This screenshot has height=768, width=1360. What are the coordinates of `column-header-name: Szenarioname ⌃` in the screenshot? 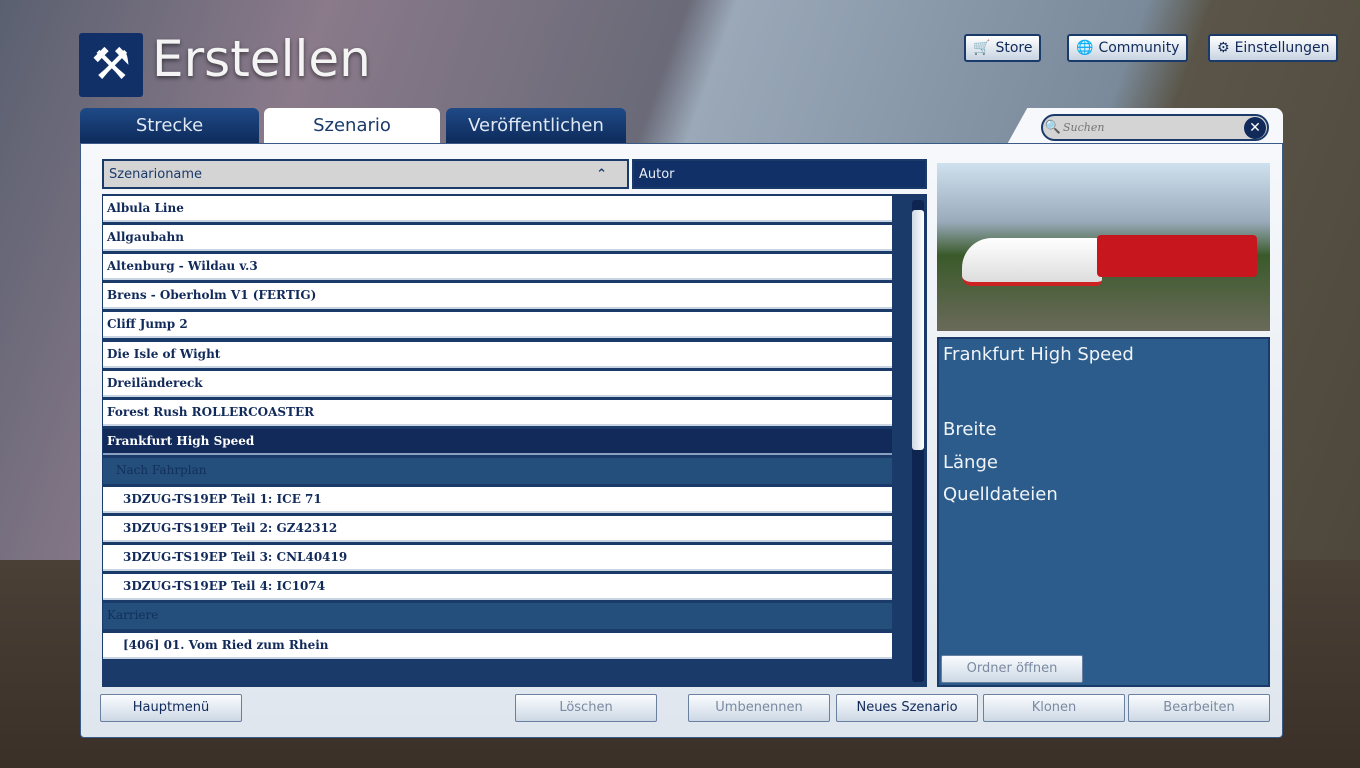 It's located at (365, 174).